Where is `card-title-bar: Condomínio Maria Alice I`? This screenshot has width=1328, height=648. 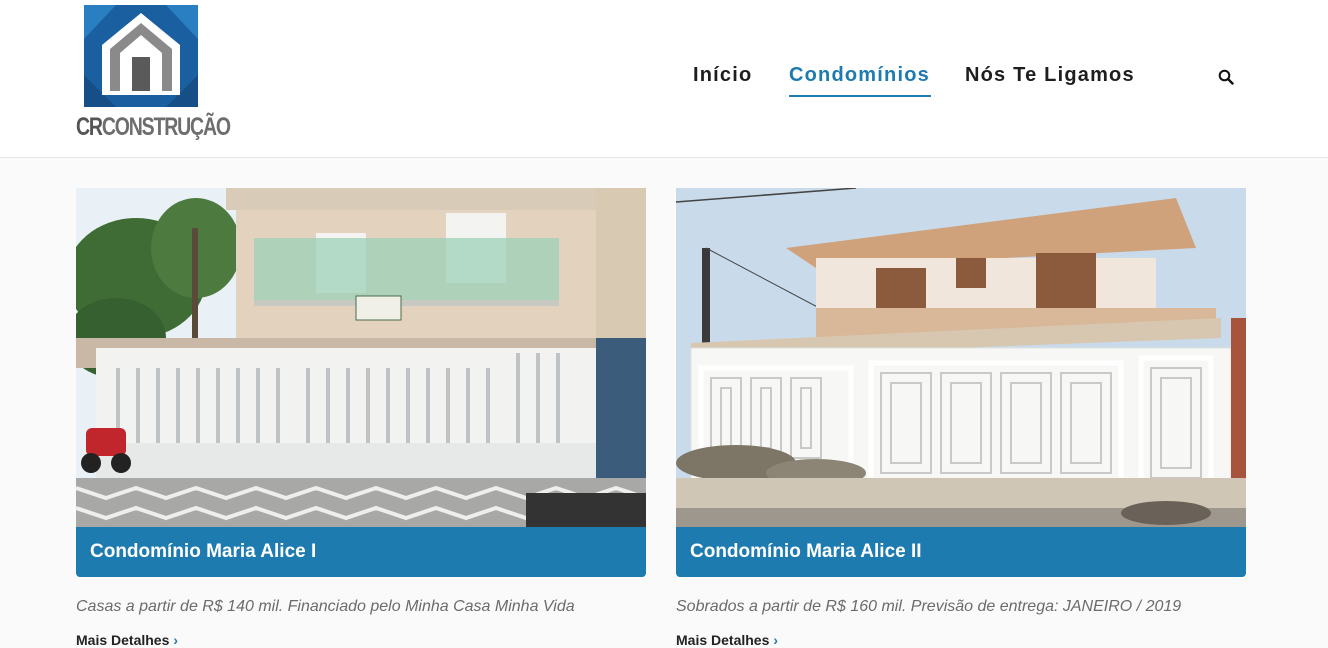
card-title-bar: Condomínio Maria Alice I is located at coordinates (361, 552).